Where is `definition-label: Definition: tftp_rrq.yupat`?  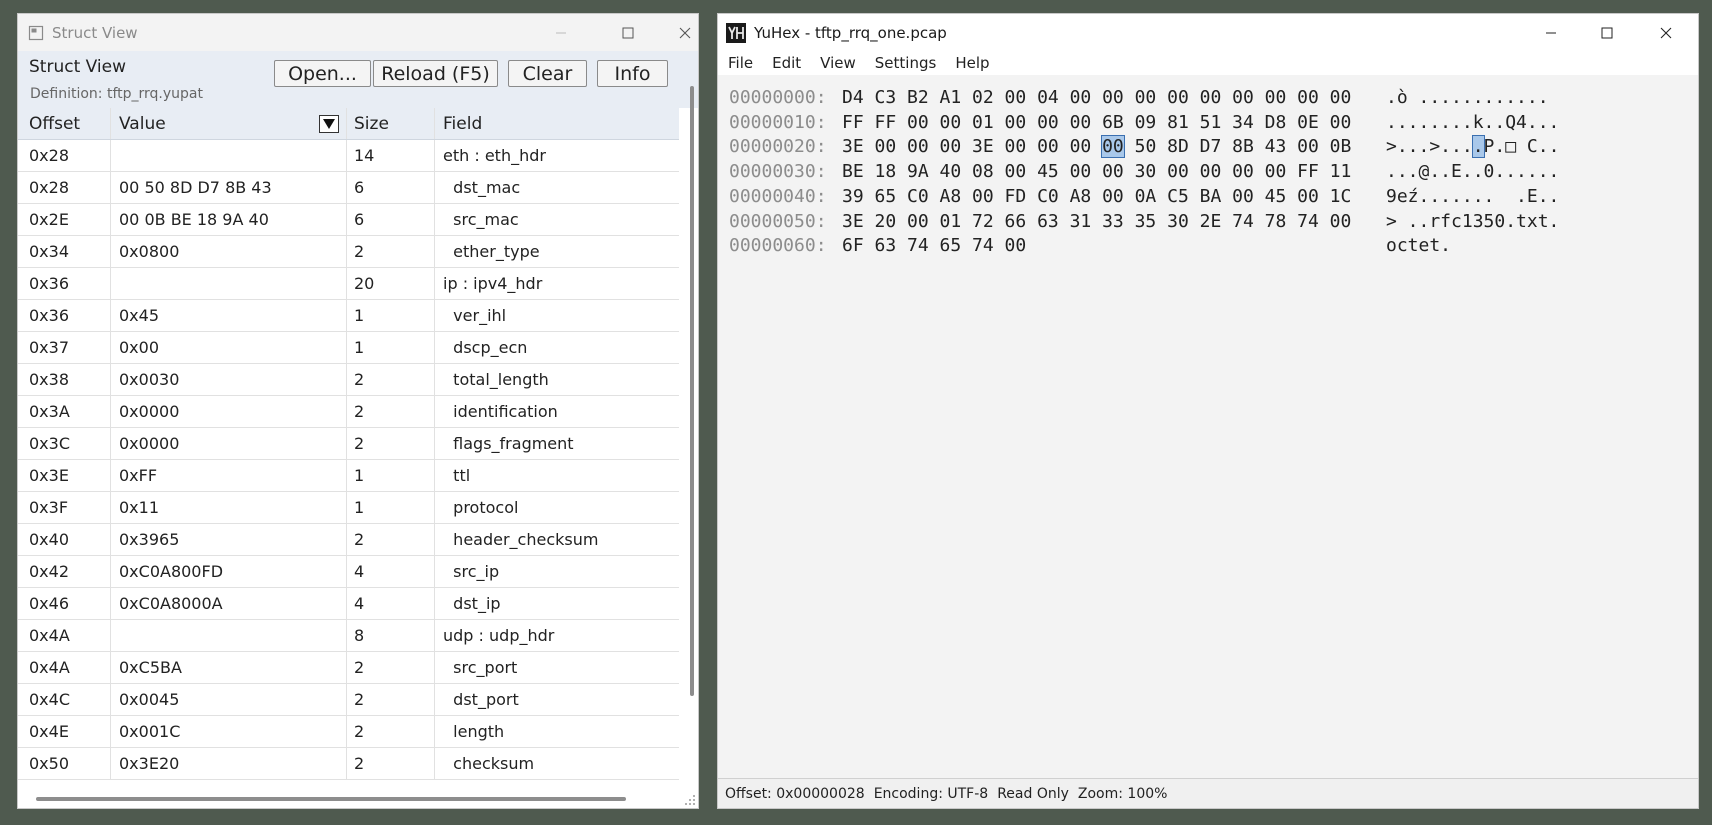
definition-label: Definition: tftp_rrq.yupat is located at coordinates (116, 94).